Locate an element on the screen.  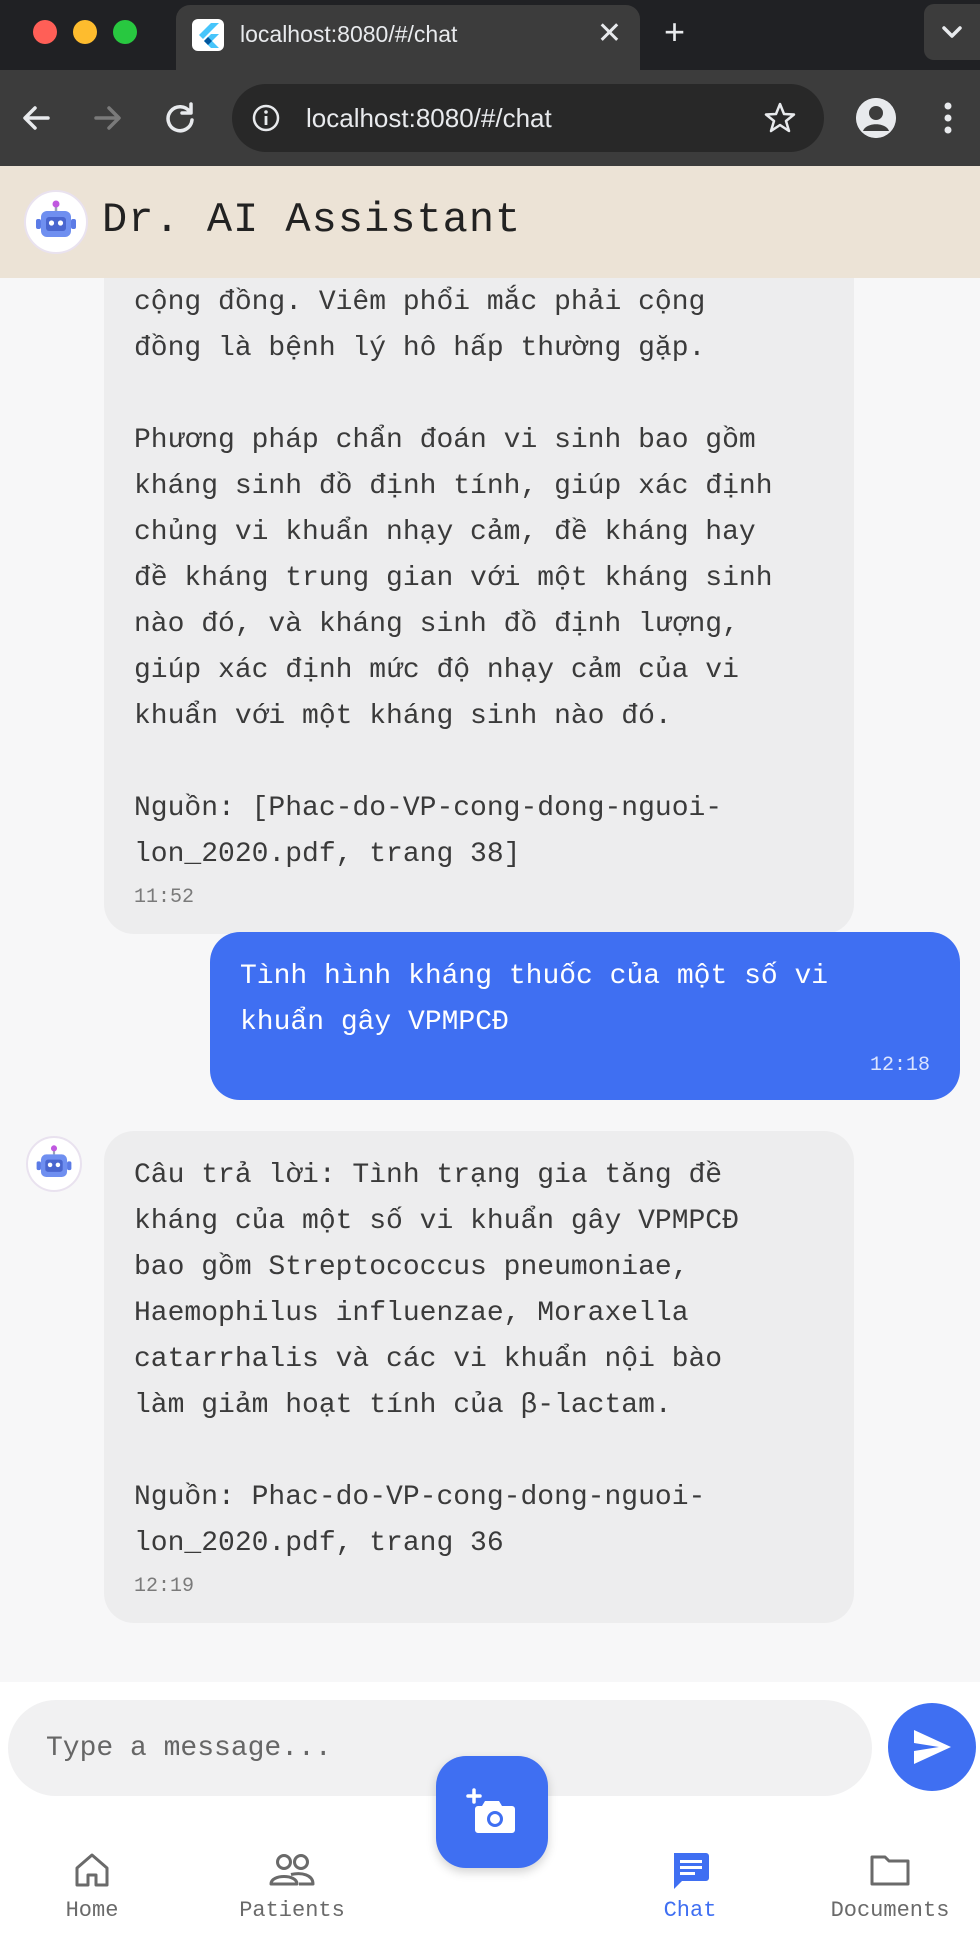
nav-item-home: Home is located at coordinates (92, 1885).